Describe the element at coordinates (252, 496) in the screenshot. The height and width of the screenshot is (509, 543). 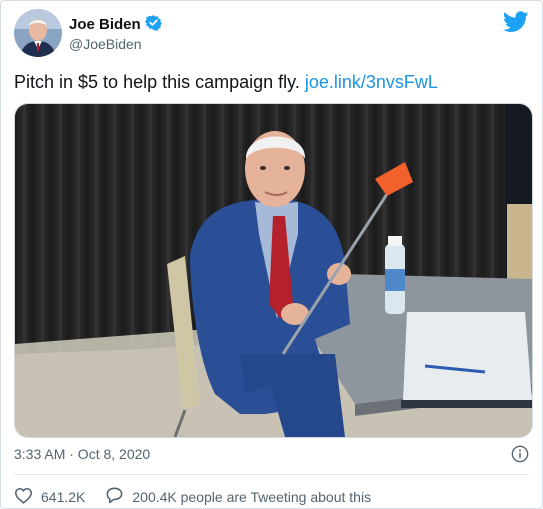
I see `conversation-text: 200.4K people are Tweeting about this` at that location.